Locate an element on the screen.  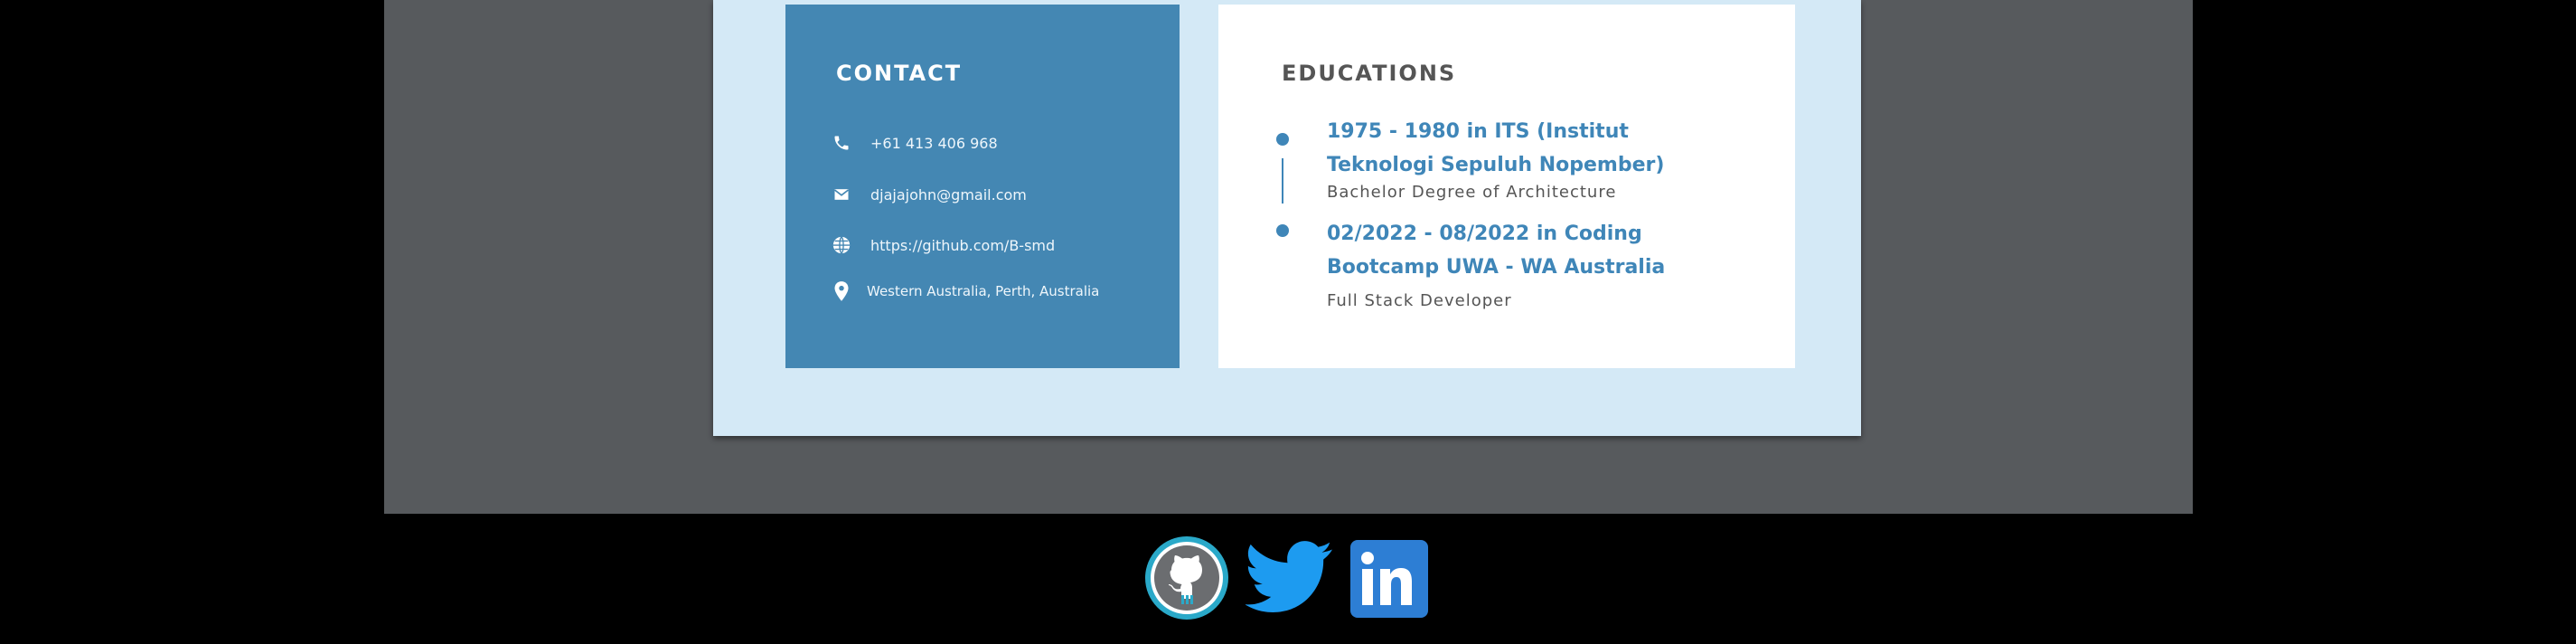
linkedin-icon is located at coordinates (1389, 579).